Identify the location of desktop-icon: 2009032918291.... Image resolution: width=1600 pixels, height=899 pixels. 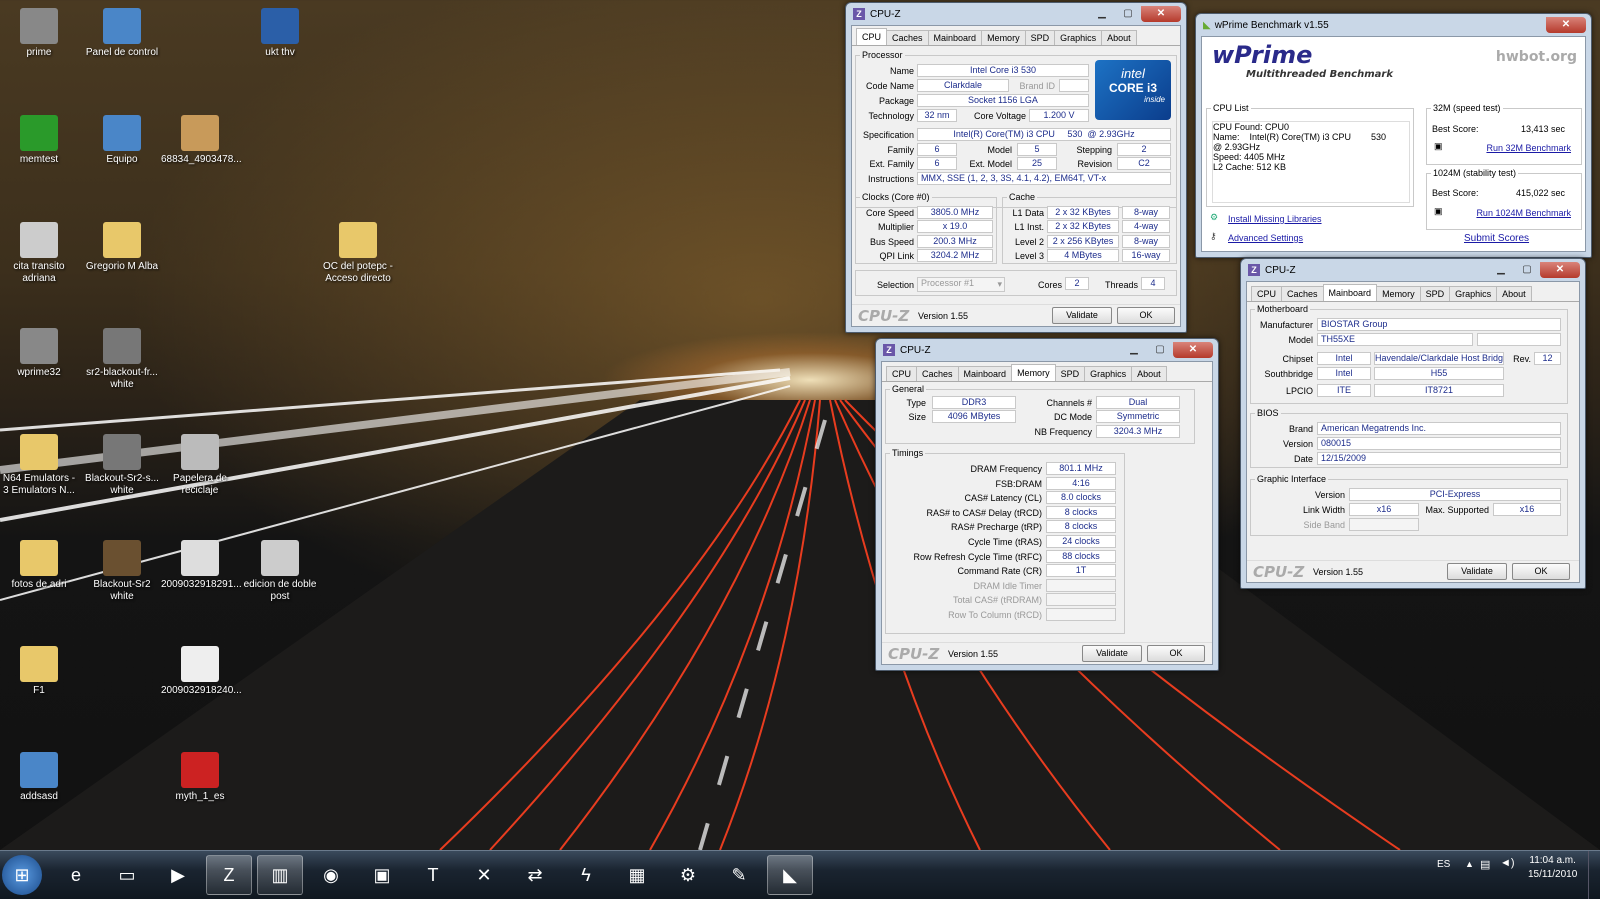
(201, 565).